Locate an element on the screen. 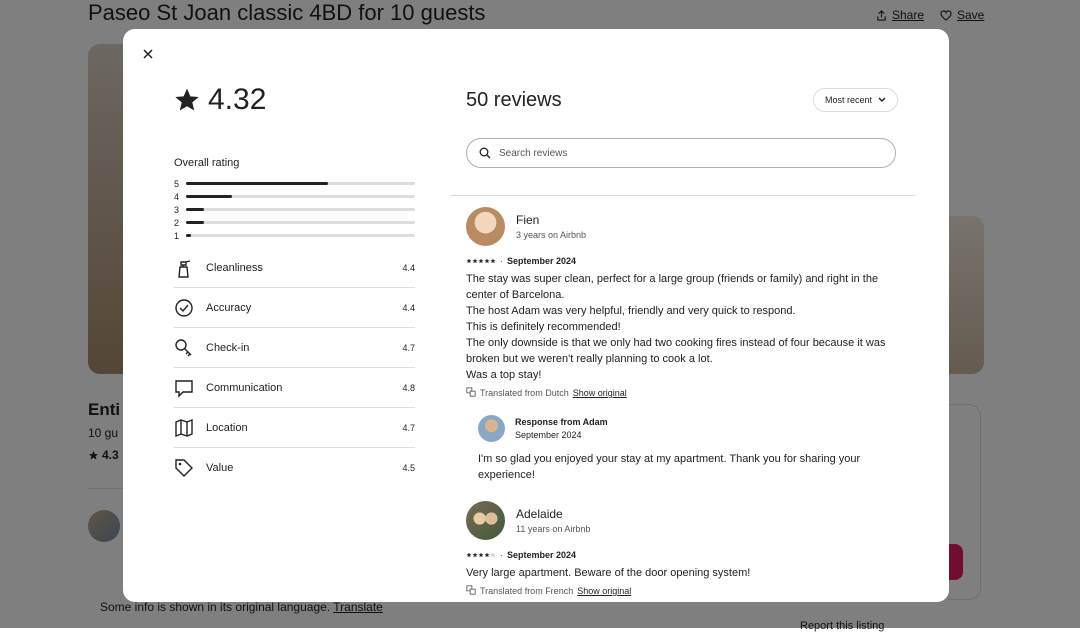 This screenshot has width=1080, height=632. category-value: 4.5 is located at coordinates (408, 467).